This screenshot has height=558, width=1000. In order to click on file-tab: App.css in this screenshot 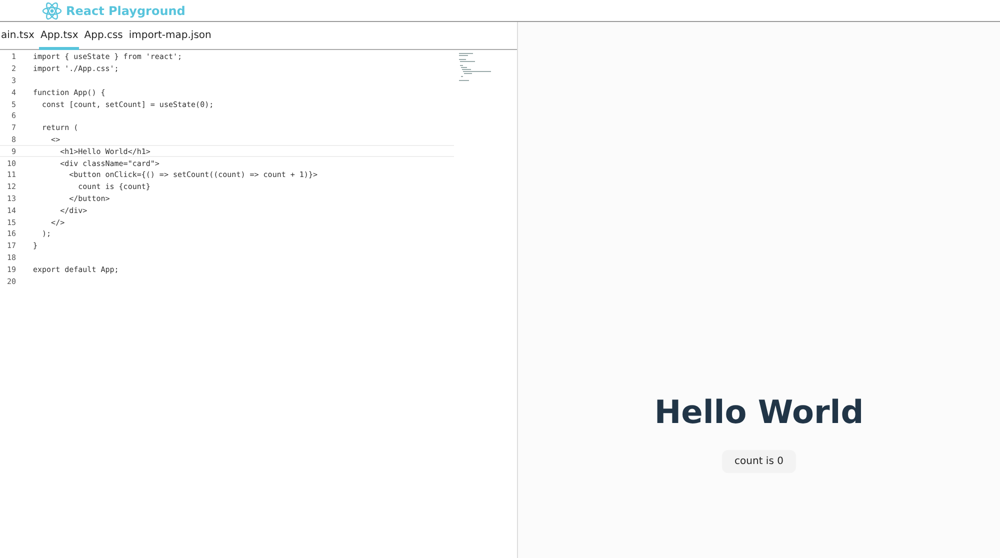, I will do `click(103, 36)`.